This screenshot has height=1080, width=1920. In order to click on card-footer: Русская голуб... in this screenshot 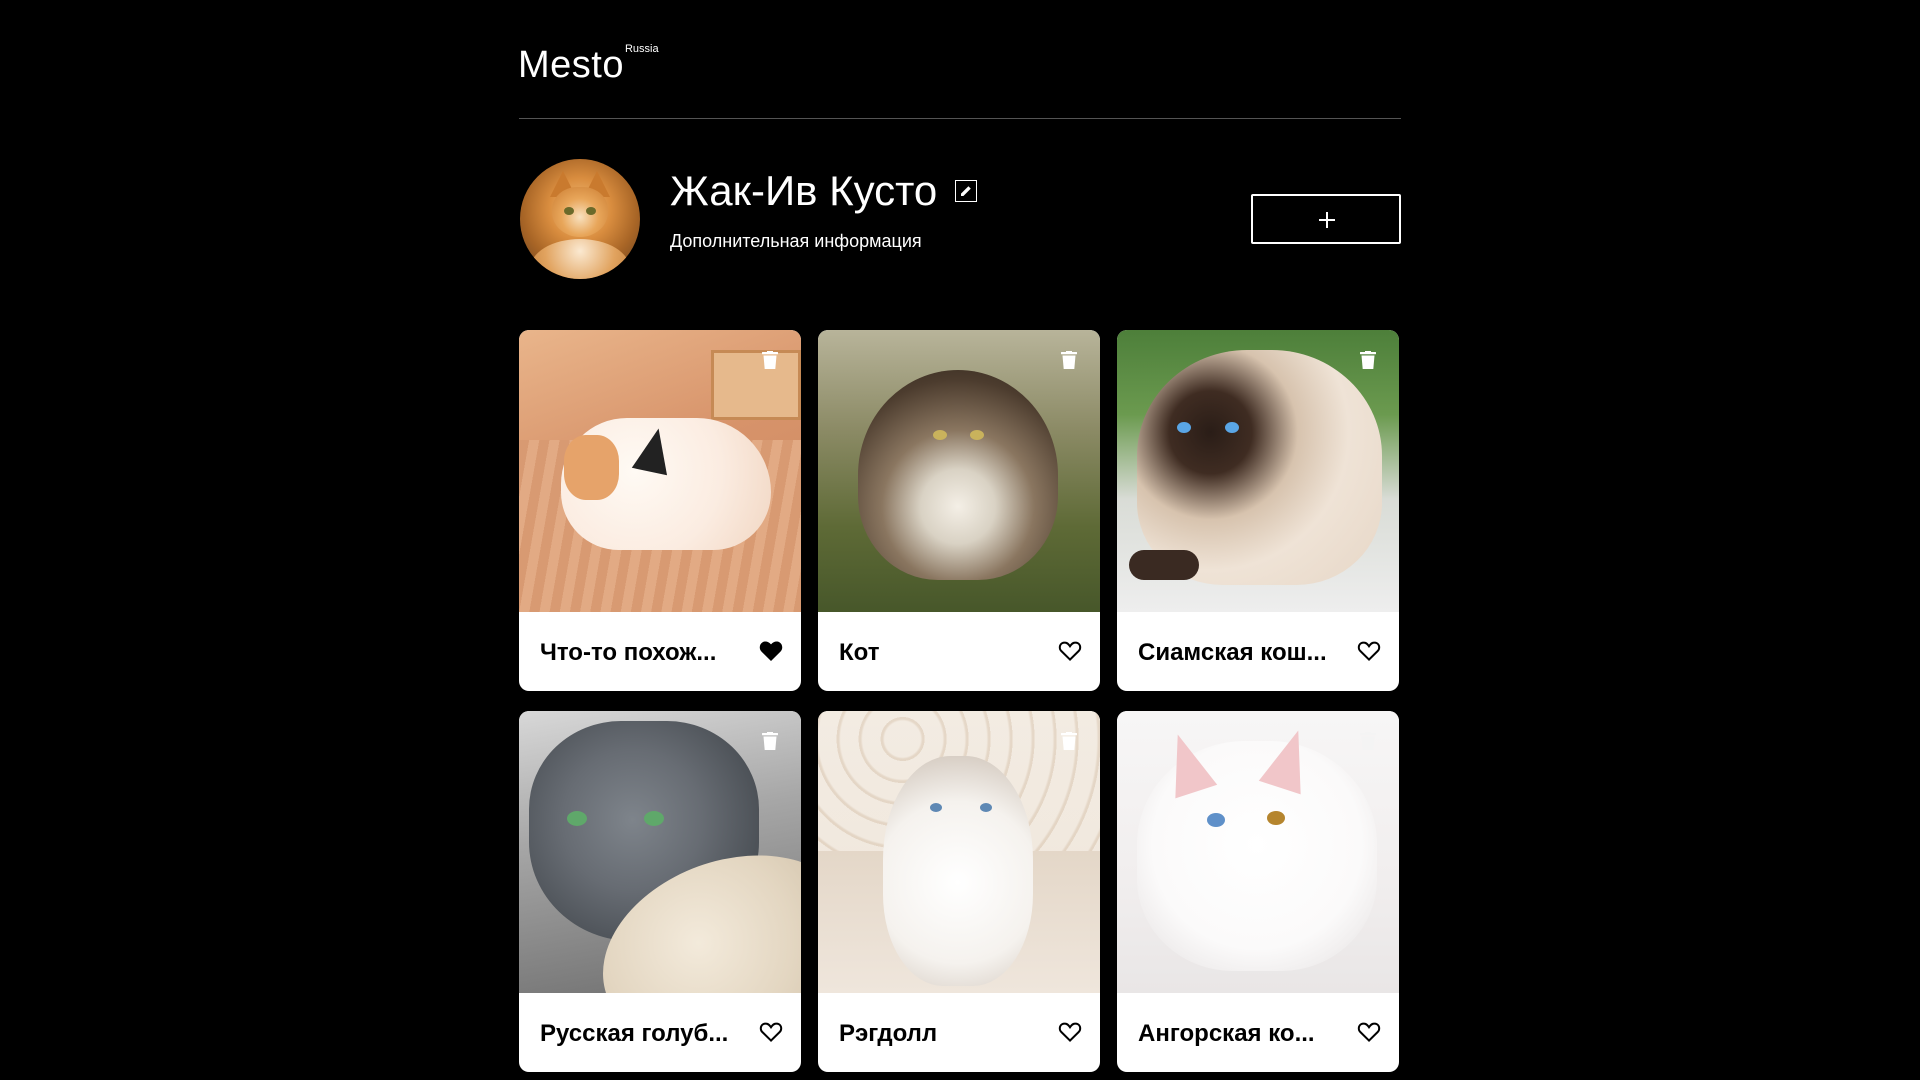, I will do `click(660, 1032)`.